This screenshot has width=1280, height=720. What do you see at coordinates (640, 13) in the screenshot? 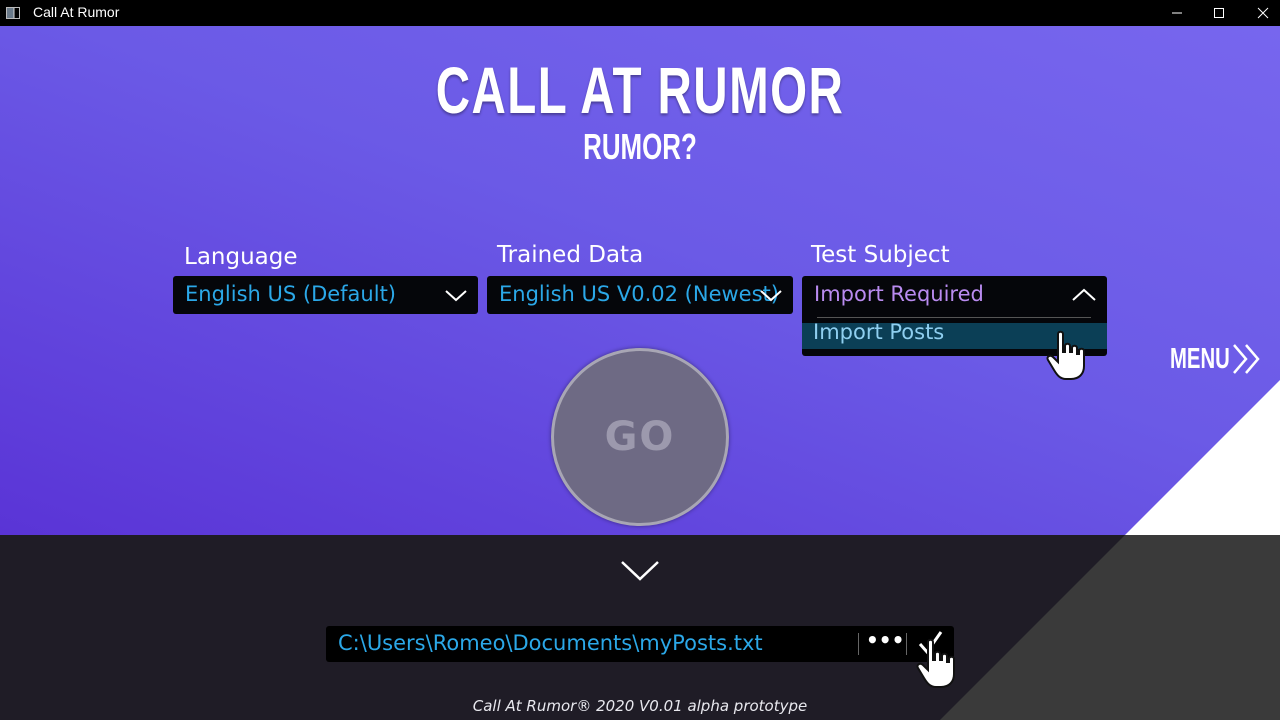
I see `window-titlebar: Call At Rumor` at bounding box center [640, 13].